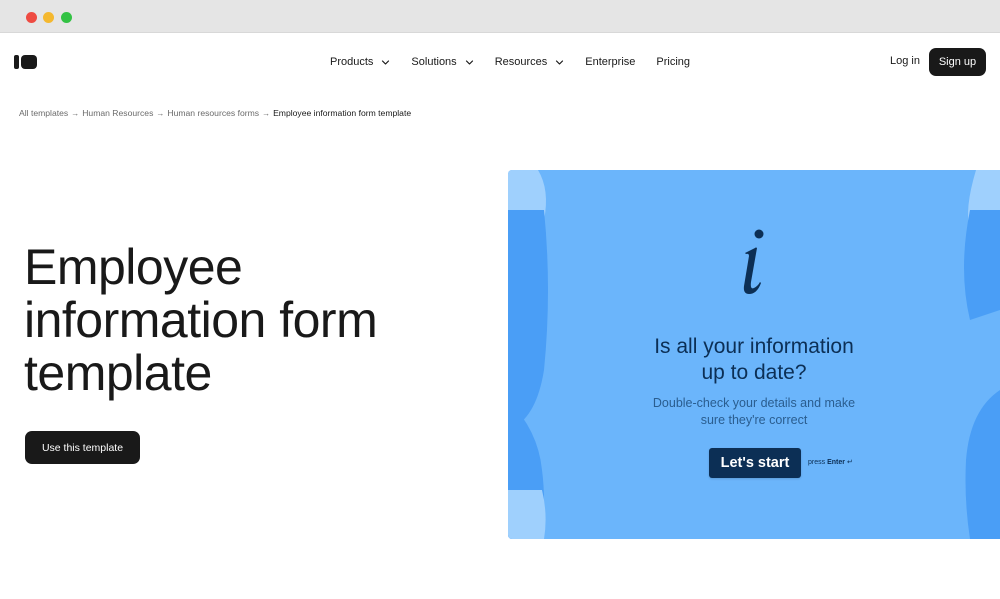 The width and height of the screenshot is (1000, 599). What do you see at coordinates (836, 462) in the screenshot?
I see `press-hint-key: Enter` at bounding box center [836, 462].